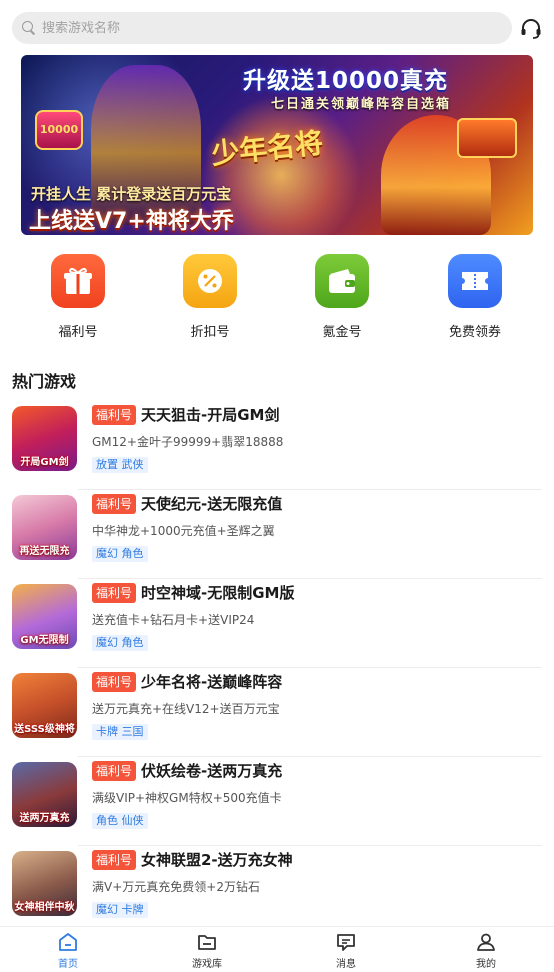 The image size is (554, 972). I want to click on coupon-icon, so click(475, 281).